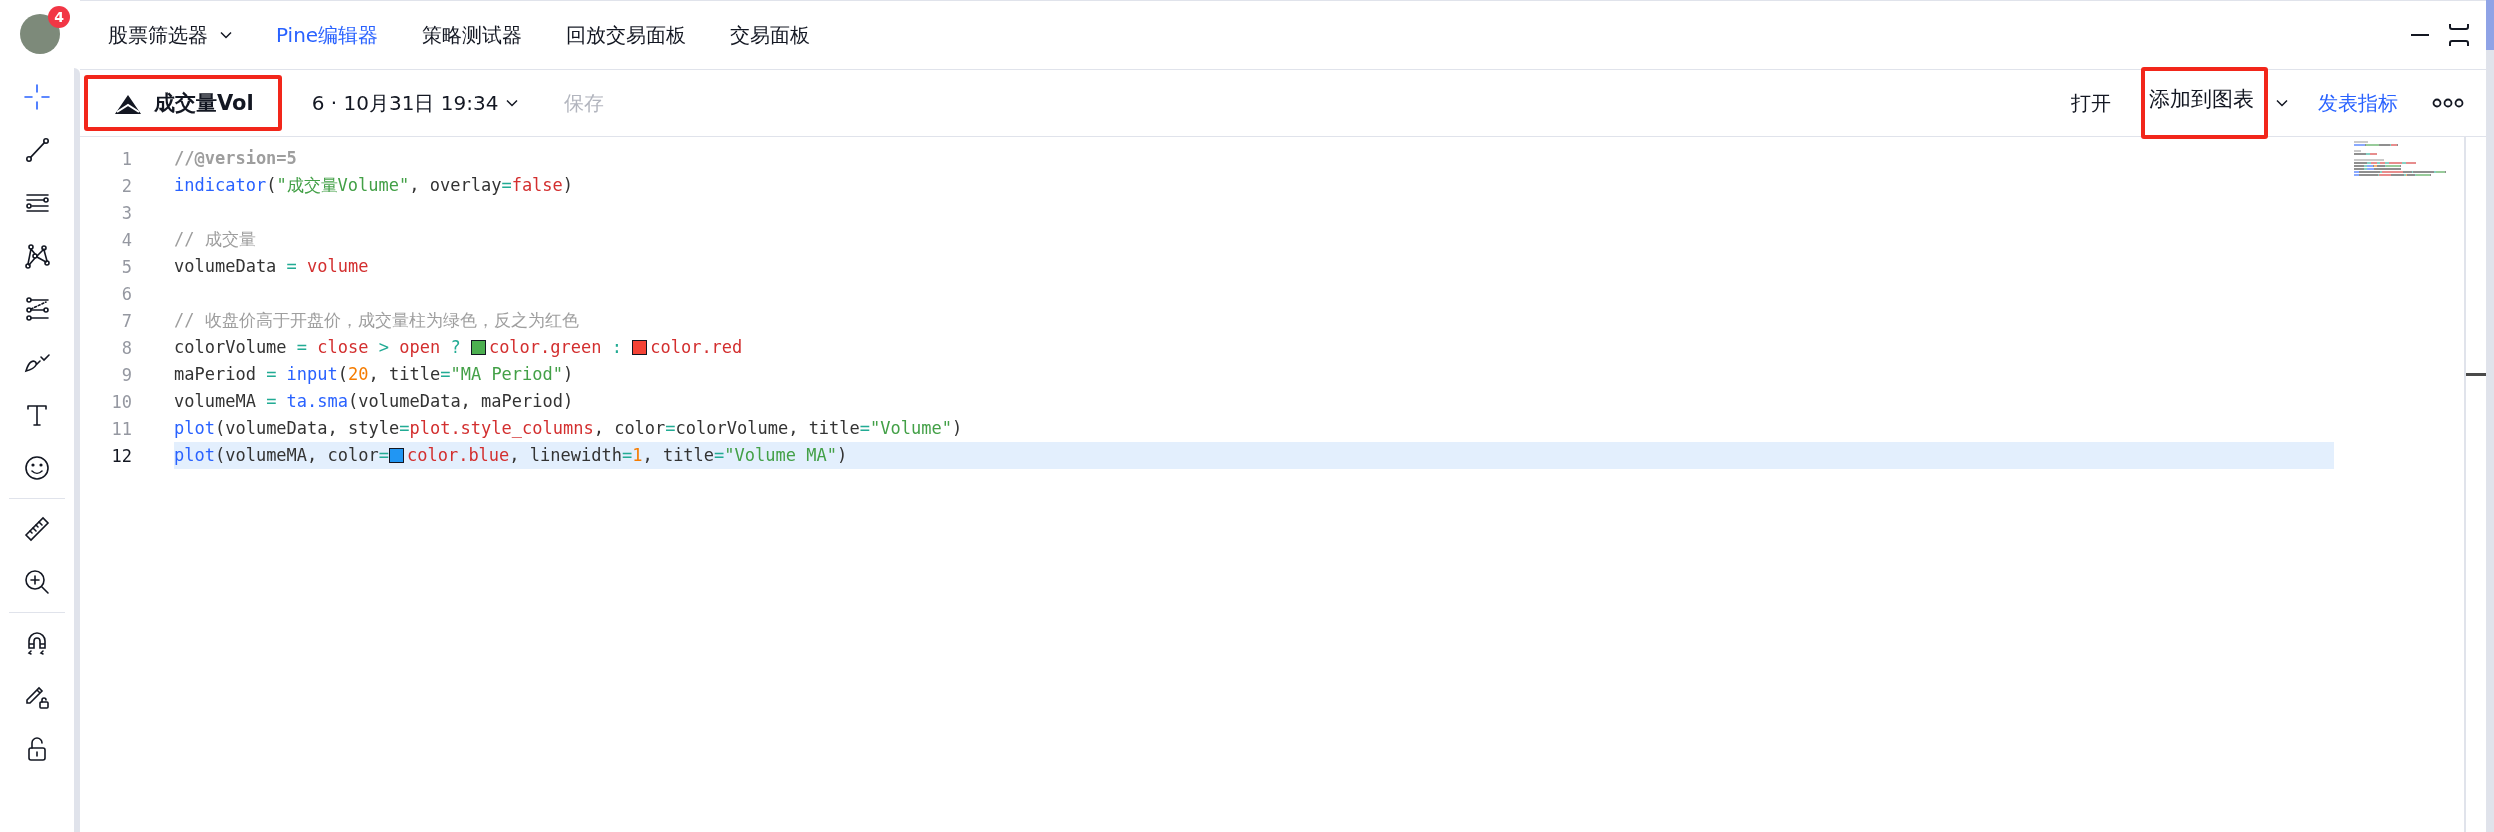 The image size is (2494, 832). What do you see at coordinates (126, 266) in the screenshot?
I see `line-number: 5` at bounding box center [126, 266].